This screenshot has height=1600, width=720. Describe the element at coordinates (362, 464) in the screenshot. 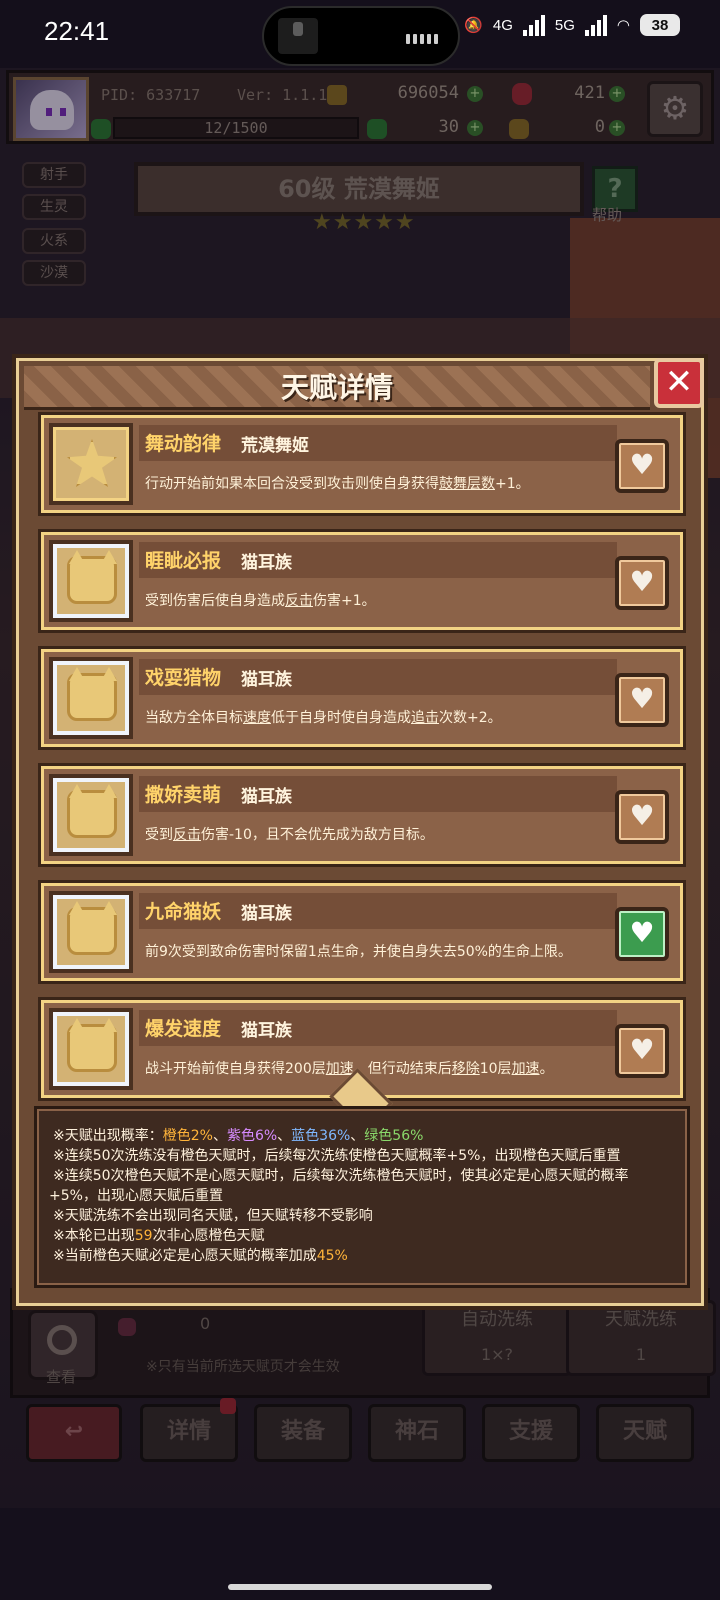

I see `talent-card: 舞动韵律 荒漠舞姬行动开始前如果本回合没受到攻击则使自身获得鼓舞层数+1。 ♥` at that location.